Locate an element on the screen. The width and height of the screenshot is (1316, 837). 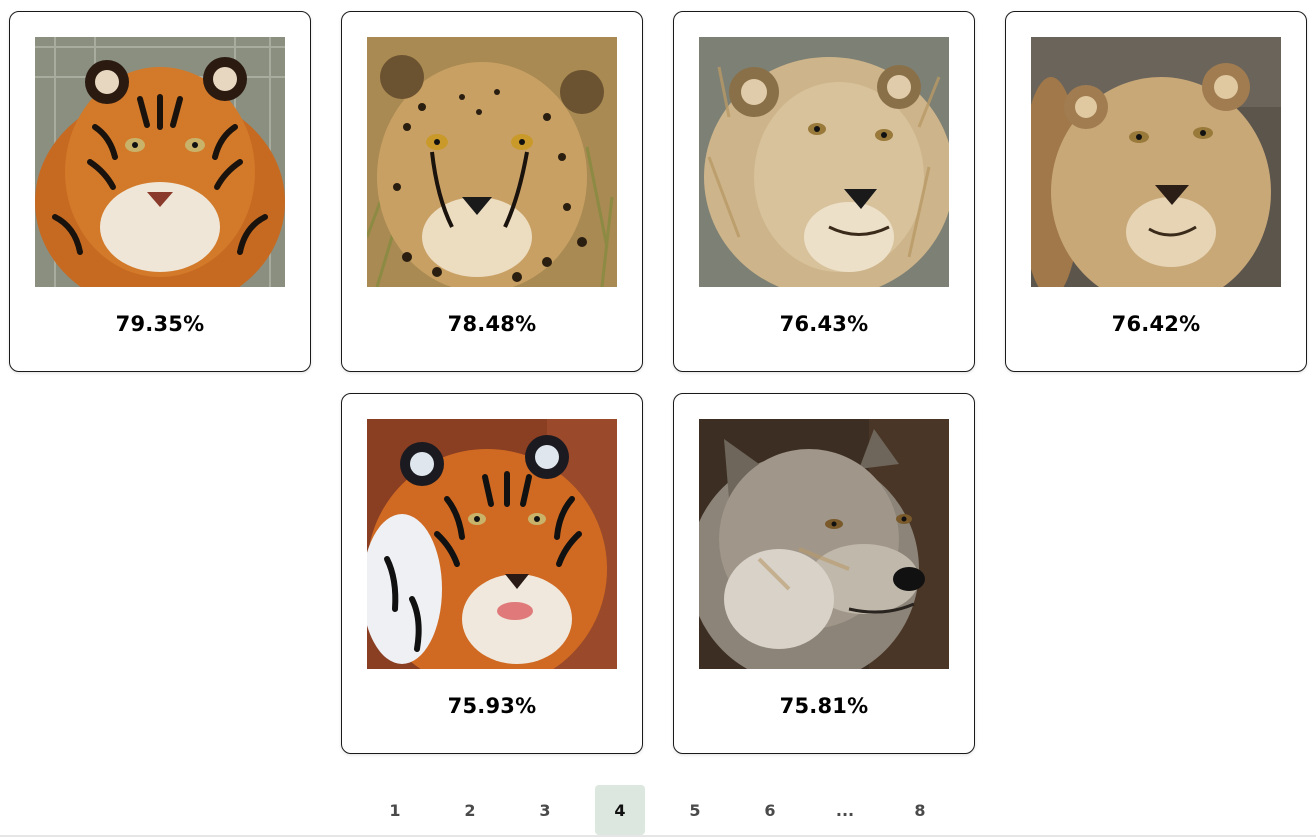
result-card: 76.42% is located at coordinates (1156, 191).